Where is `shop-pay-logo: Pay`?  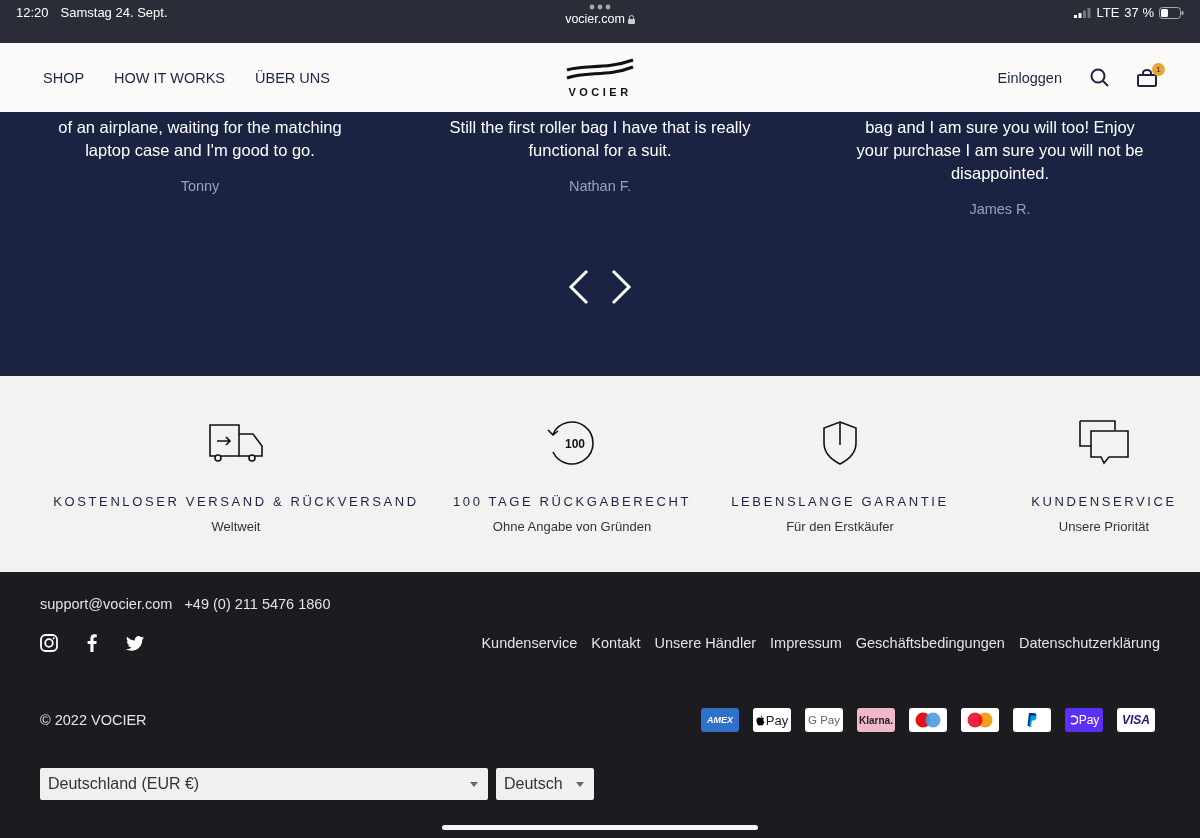 shop-pay-logo: Pay is located at coordinates (1084, 720).